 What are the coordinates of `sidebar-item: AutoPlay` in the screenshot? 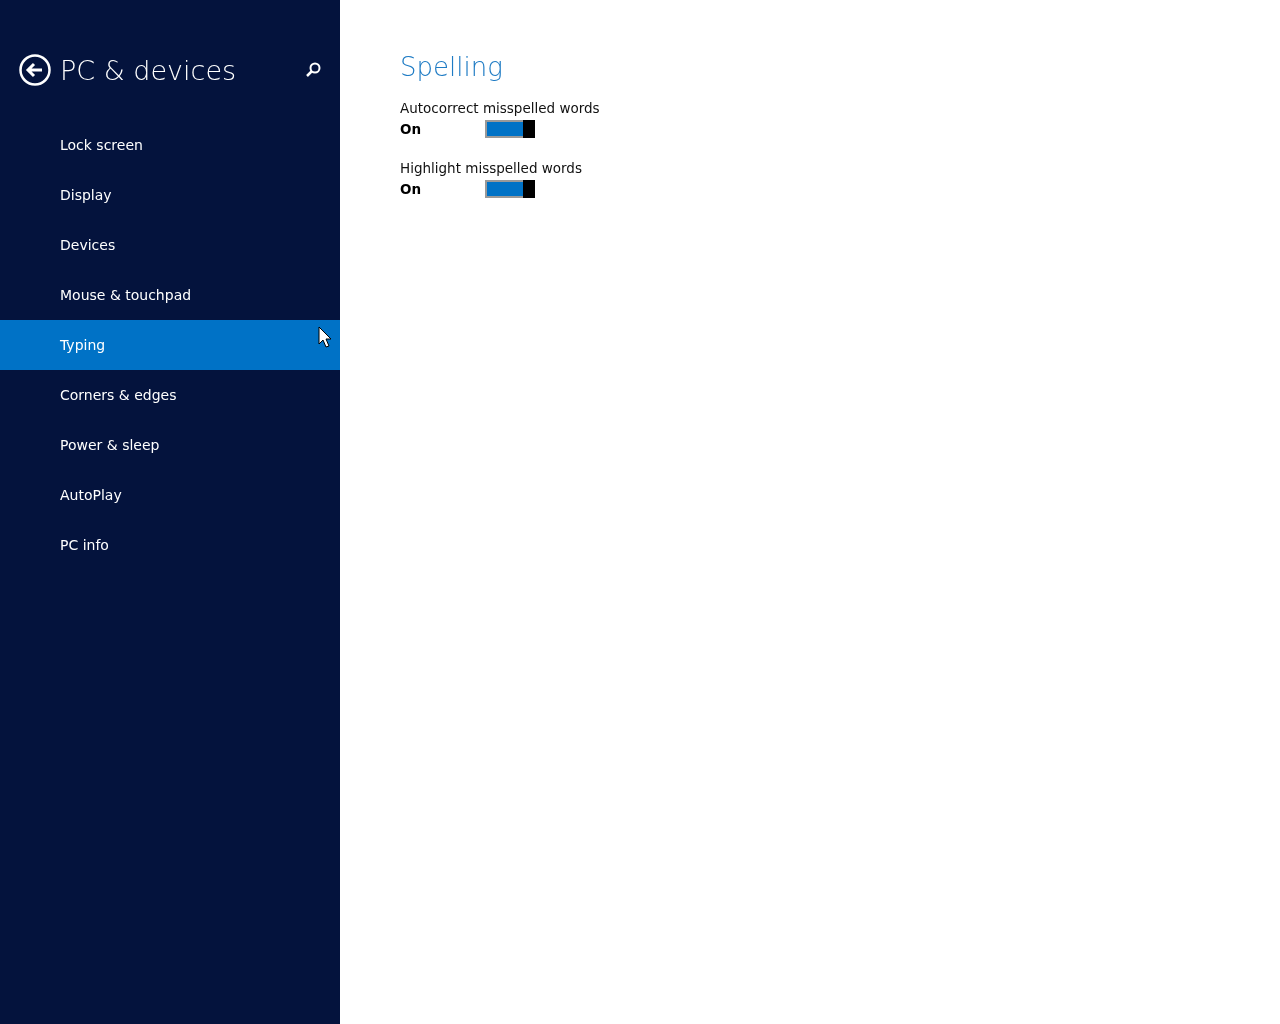 It's located at (170, 495).